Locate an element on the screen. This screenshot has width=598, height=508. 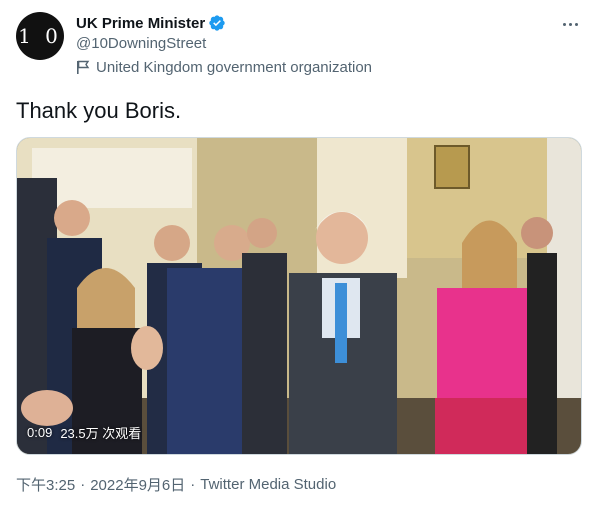
more-options-icon is located at coordinates (570, 24).